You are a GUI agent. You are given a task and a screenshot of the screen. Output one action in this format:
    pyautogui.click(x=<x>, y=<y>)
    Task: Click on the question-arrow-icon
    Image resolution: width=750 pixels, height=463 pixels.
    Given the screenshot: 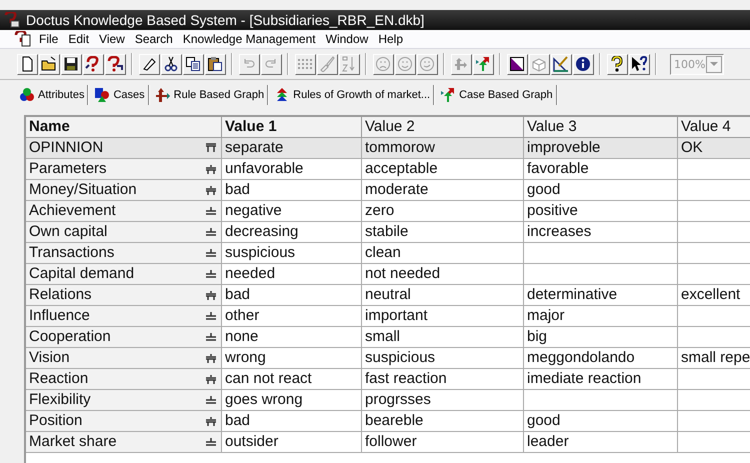 What is the action you would take?
    pyautogui.click(x=115, y=64)
    